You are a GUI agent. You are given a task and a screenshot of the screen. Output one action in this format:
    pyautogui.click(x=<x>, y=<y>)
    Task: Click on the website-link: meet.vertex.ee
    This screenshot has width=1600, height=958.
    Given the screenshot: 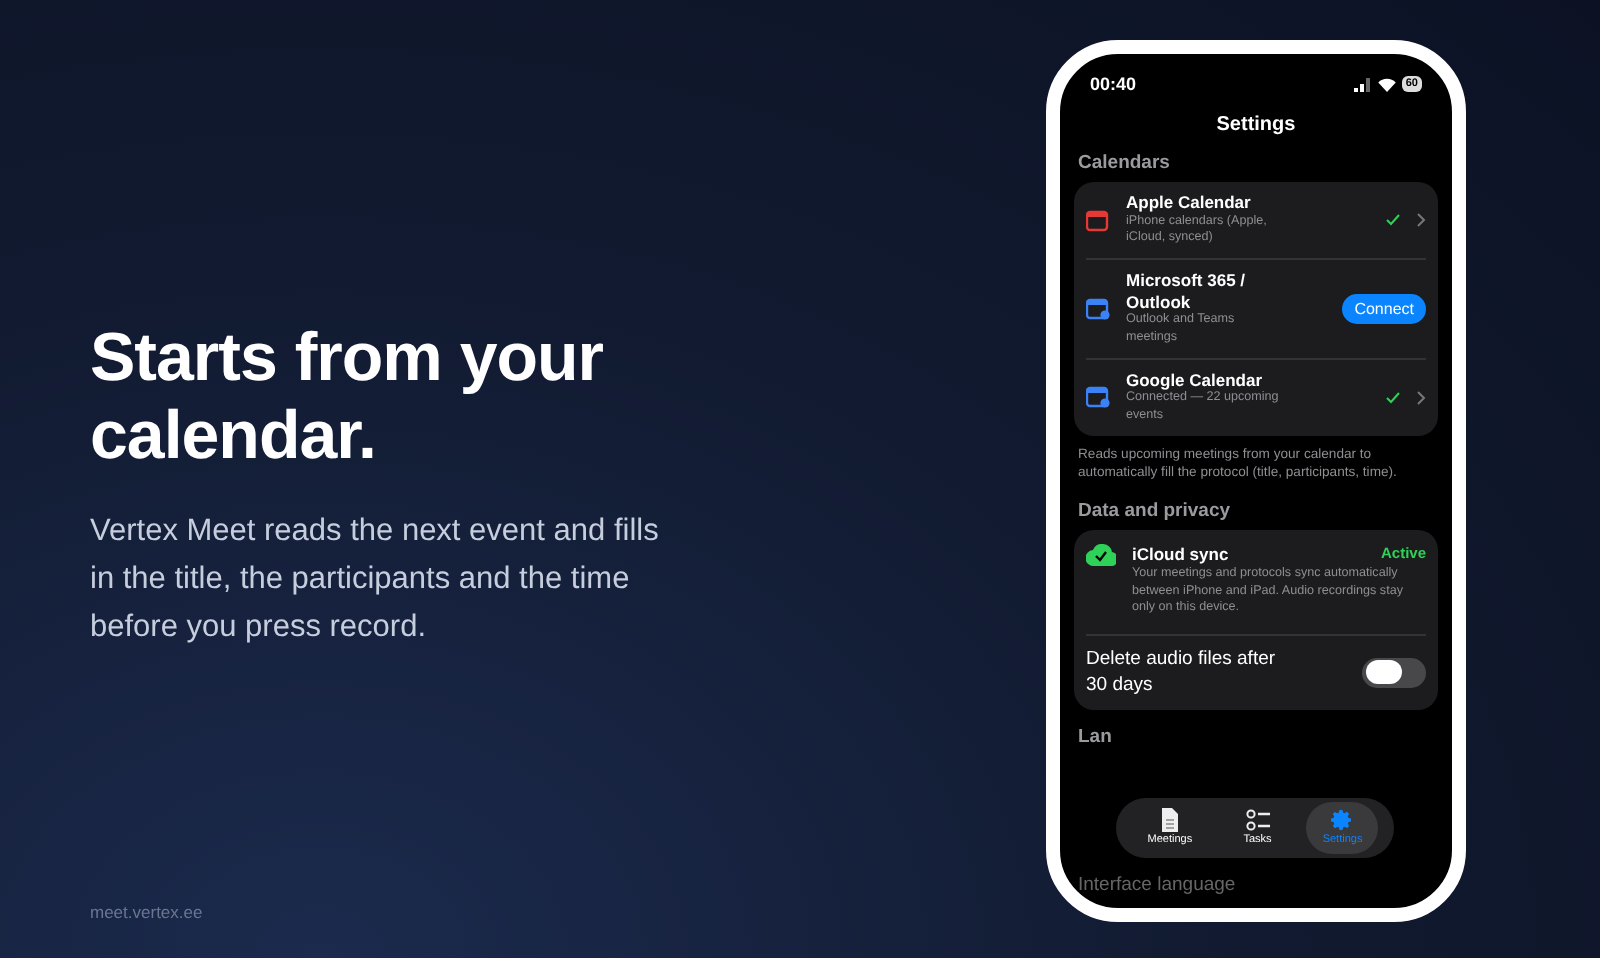 What is the action you would take?
    pyautogui.click(x=146, y=912)
    